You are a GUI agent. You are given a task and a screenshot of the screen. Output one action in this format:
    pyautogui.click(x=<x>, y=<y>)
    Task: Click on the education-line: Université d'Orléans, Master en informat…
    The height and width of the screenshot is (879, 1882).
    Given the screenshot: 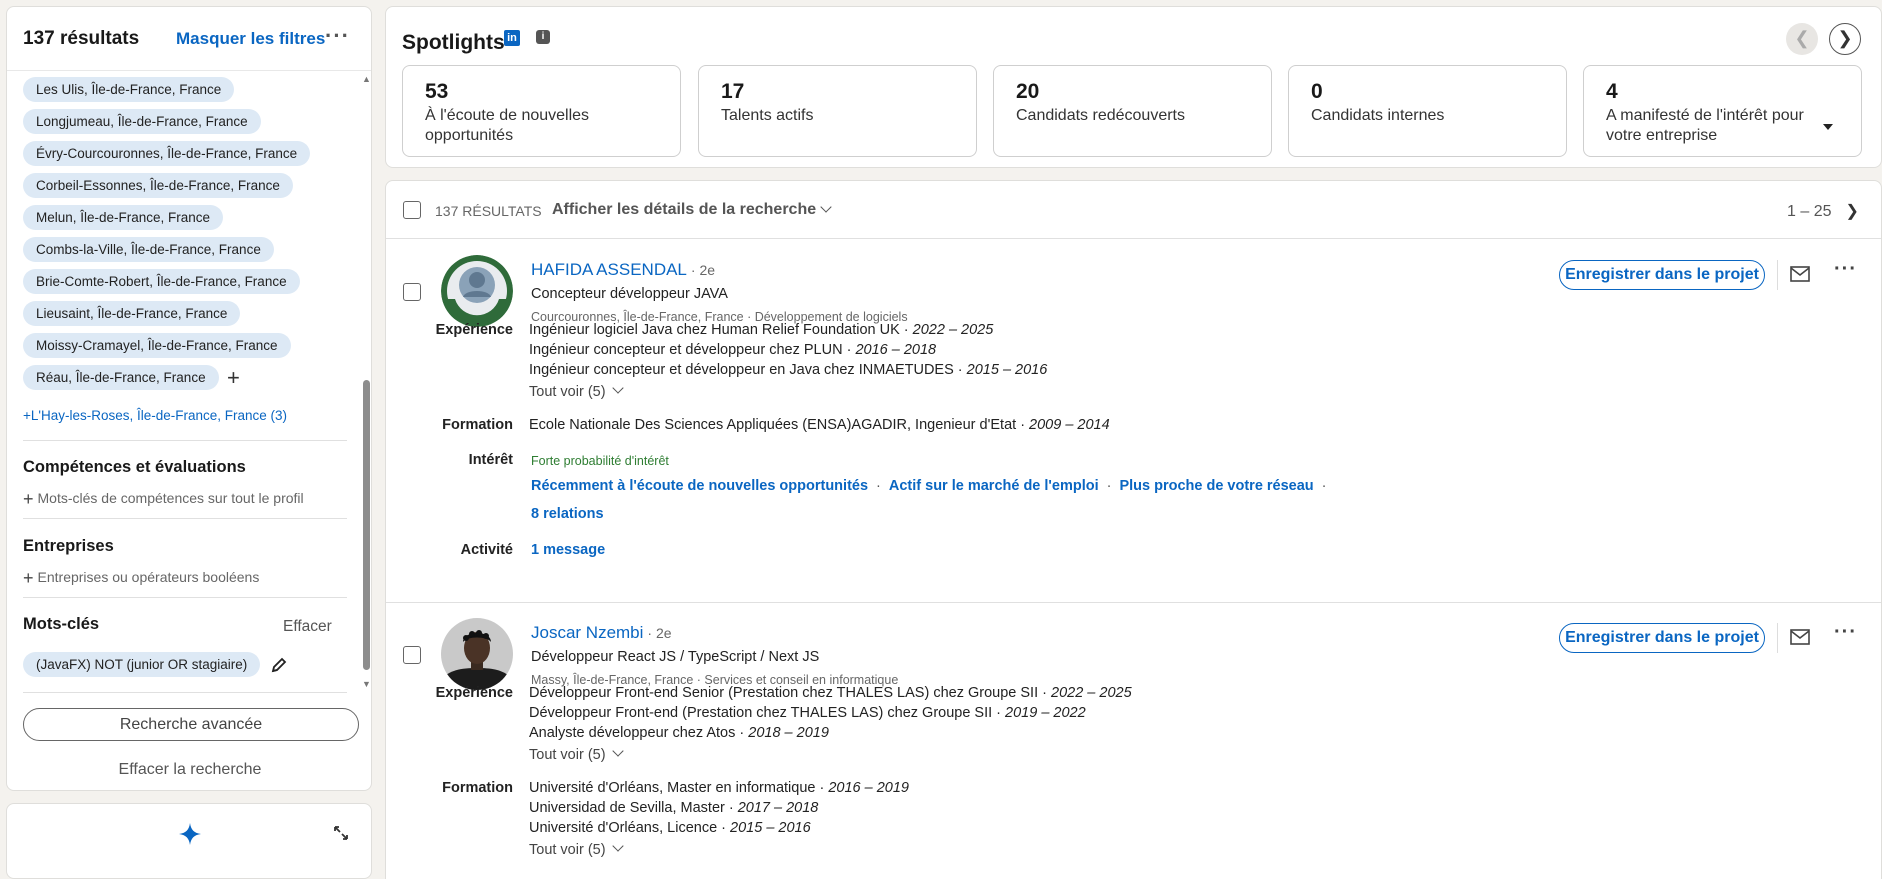 What is the action you would take?
    pyautogui.click(x=719, y=788)
    